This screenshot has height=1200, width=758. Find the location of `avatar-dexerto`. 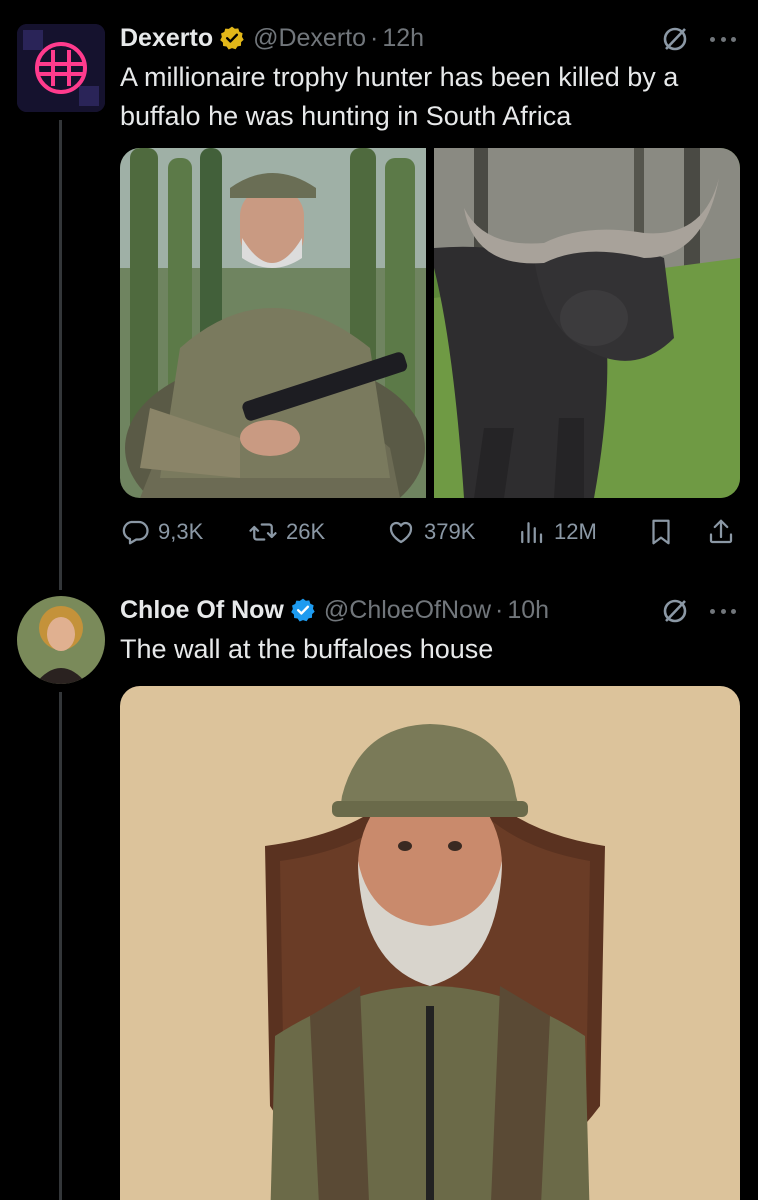

avatar-dexerto is located at coordinates (61, 68).